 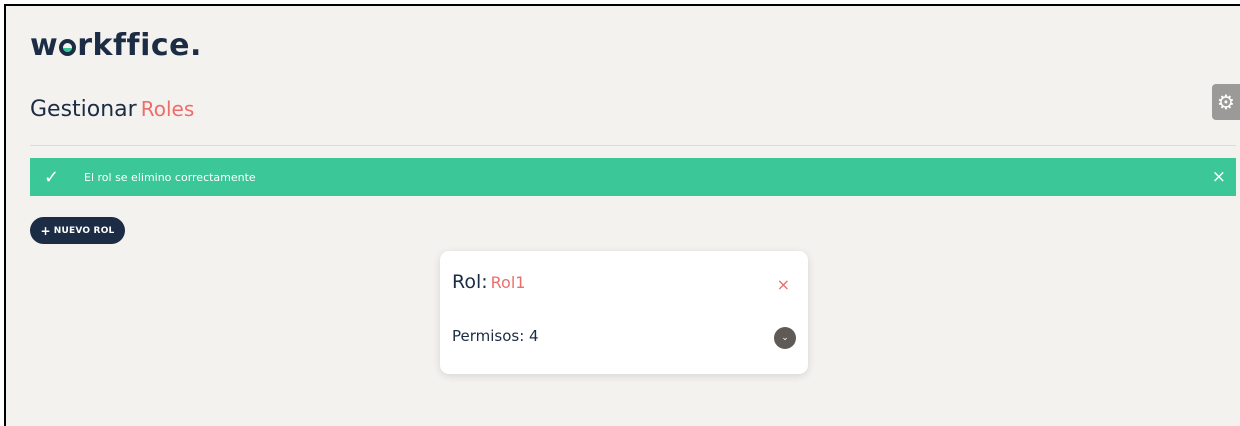 What do you see at coordinates (633, 177) in the screenshot?
I see `success-alert: ✓ El rol se elimino correctamente ×` at bounding box center [633, 177].